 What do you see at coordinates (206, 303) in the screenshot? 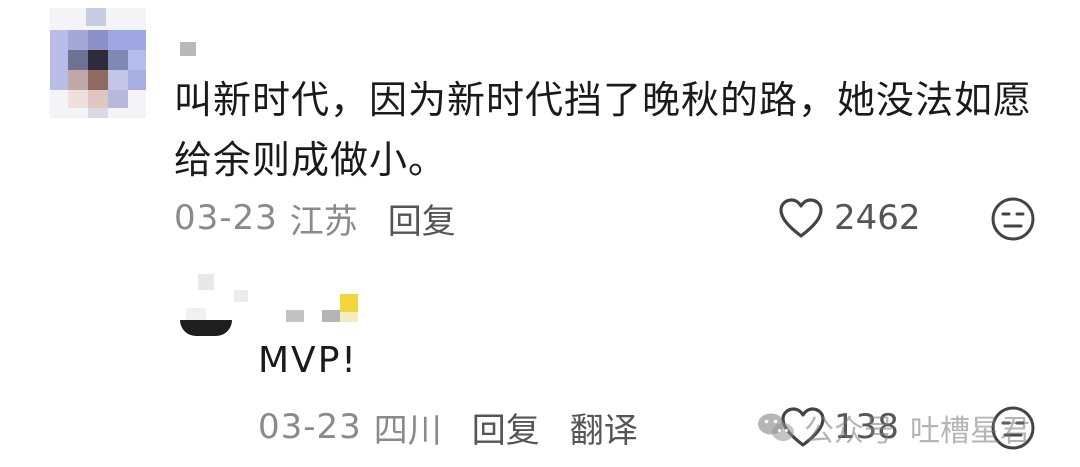
I see `reply-avatar` at bounding box center [206, 303].